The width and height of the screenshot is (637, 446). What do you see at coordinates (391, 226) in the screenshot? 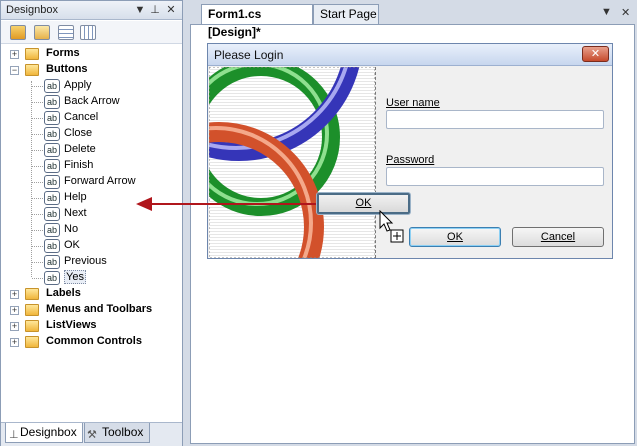
I see `drag-copy-cursor-icon` at bounding box center [391, 226].